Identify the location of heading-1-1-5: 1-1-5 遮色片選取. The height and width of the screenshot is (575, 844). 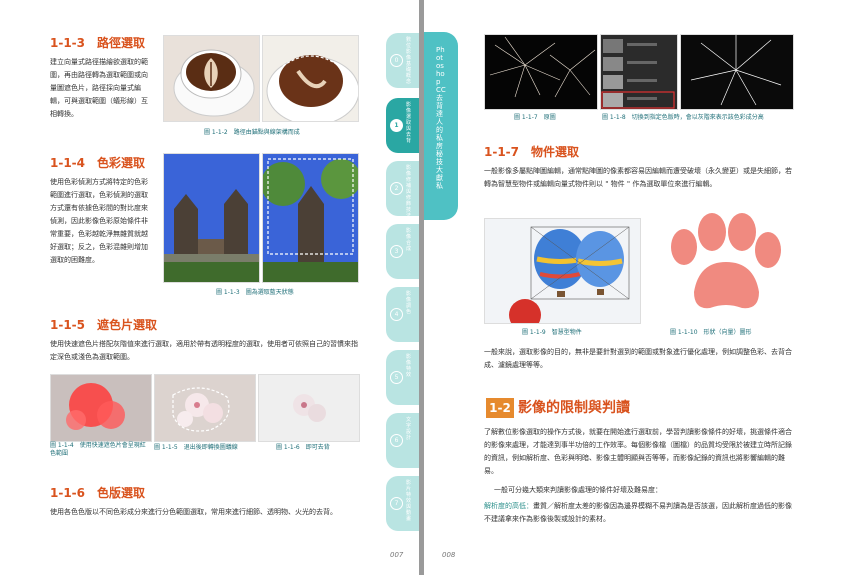
(104, 325).